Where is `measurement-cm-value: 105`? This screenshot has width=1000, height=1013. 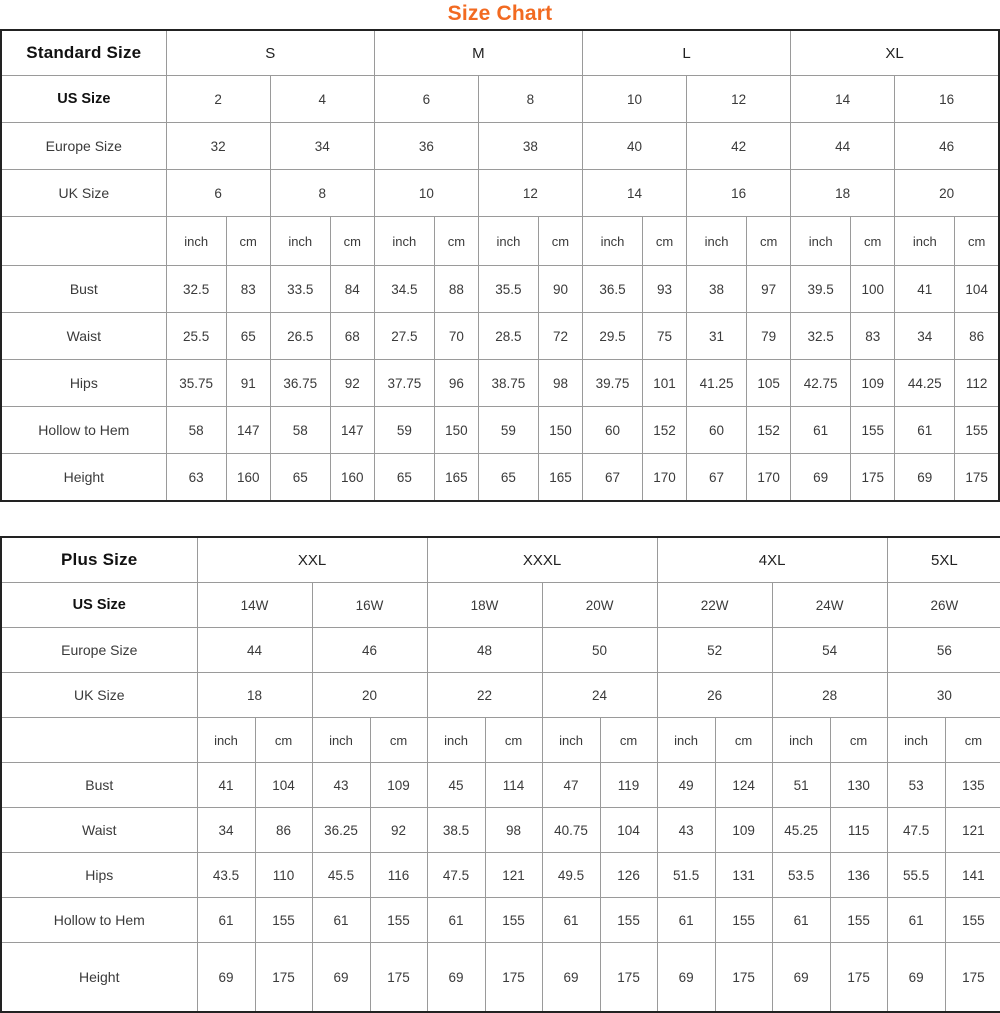
measurement-cm-value: 105 is located at coordinates (769, 383).